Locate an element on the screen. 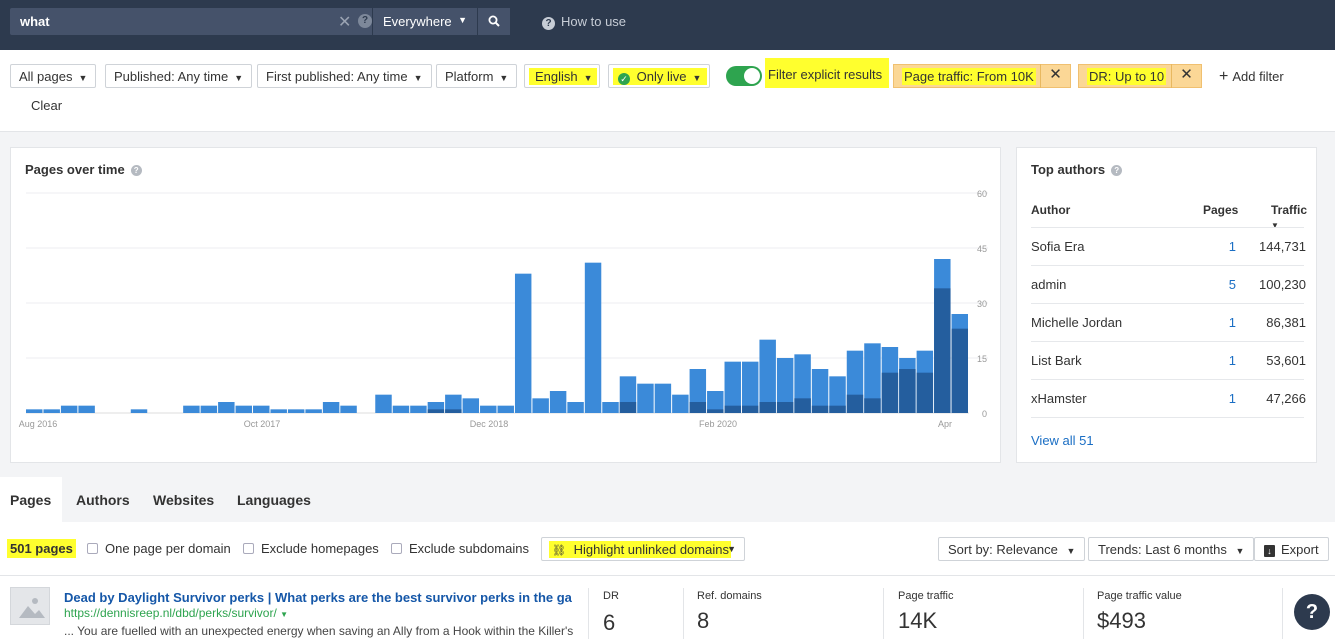  author-name: List Bark is located at coordinates (1056, 360).